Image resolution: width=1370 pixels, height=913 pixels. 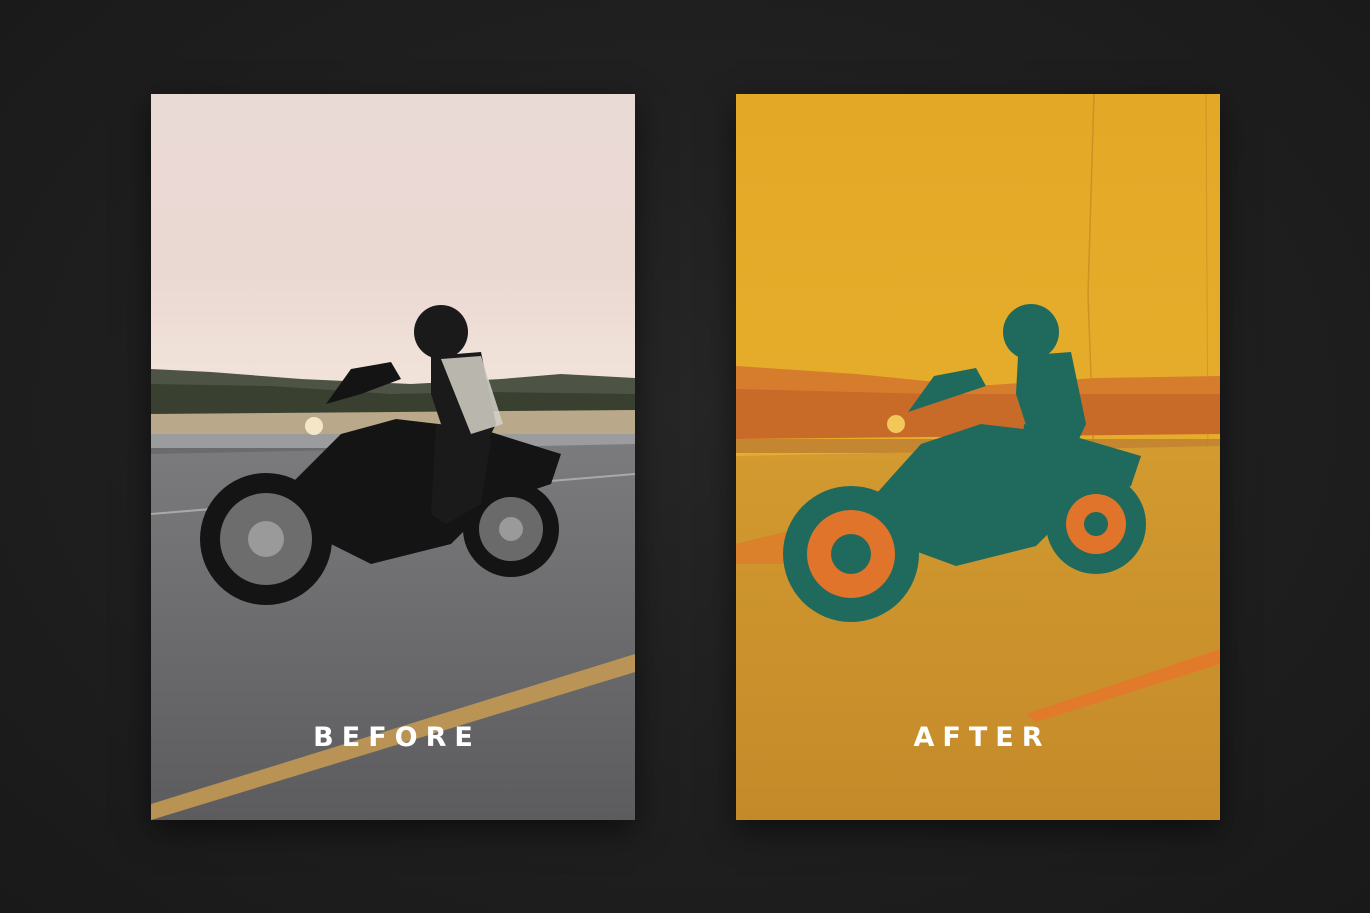 I want to click on before-label: BEFORE, so click(x=397, y=737).